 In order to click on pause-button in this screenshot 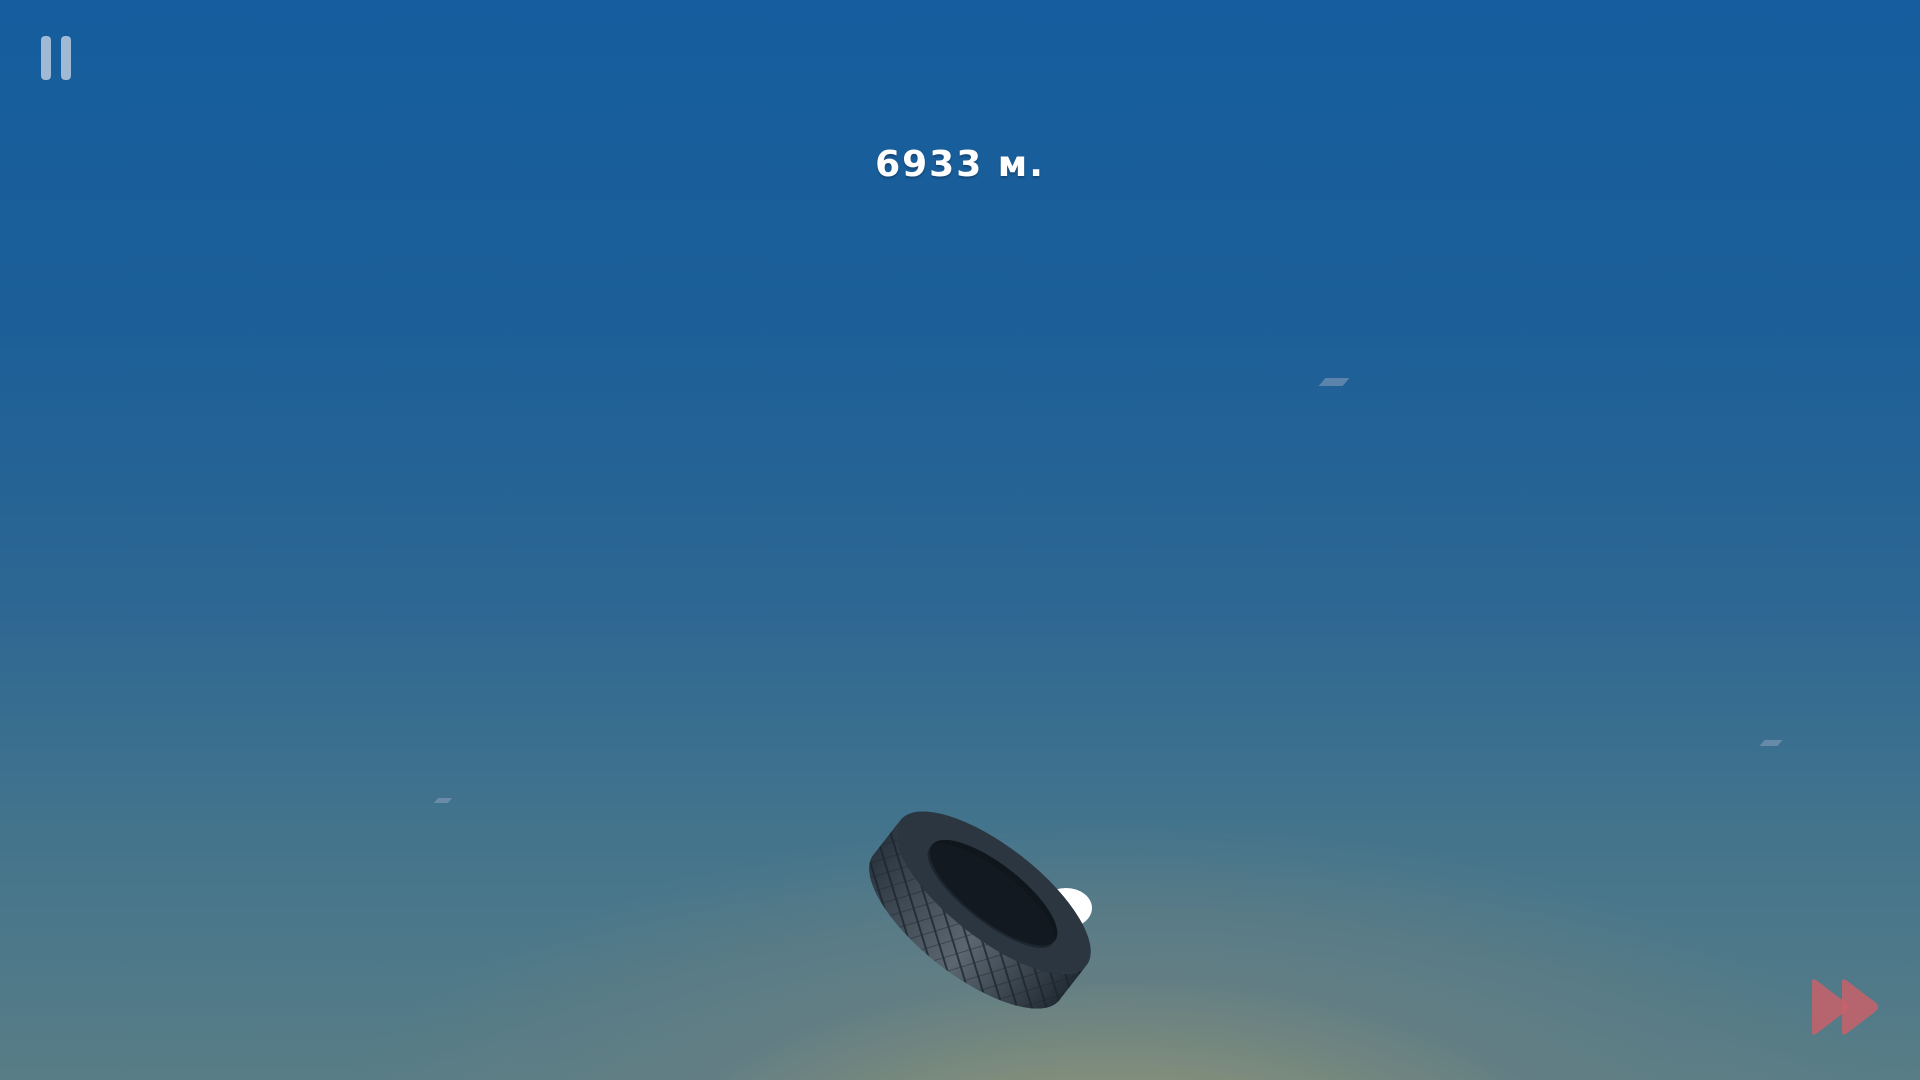, I will do `click(58, 58)`.